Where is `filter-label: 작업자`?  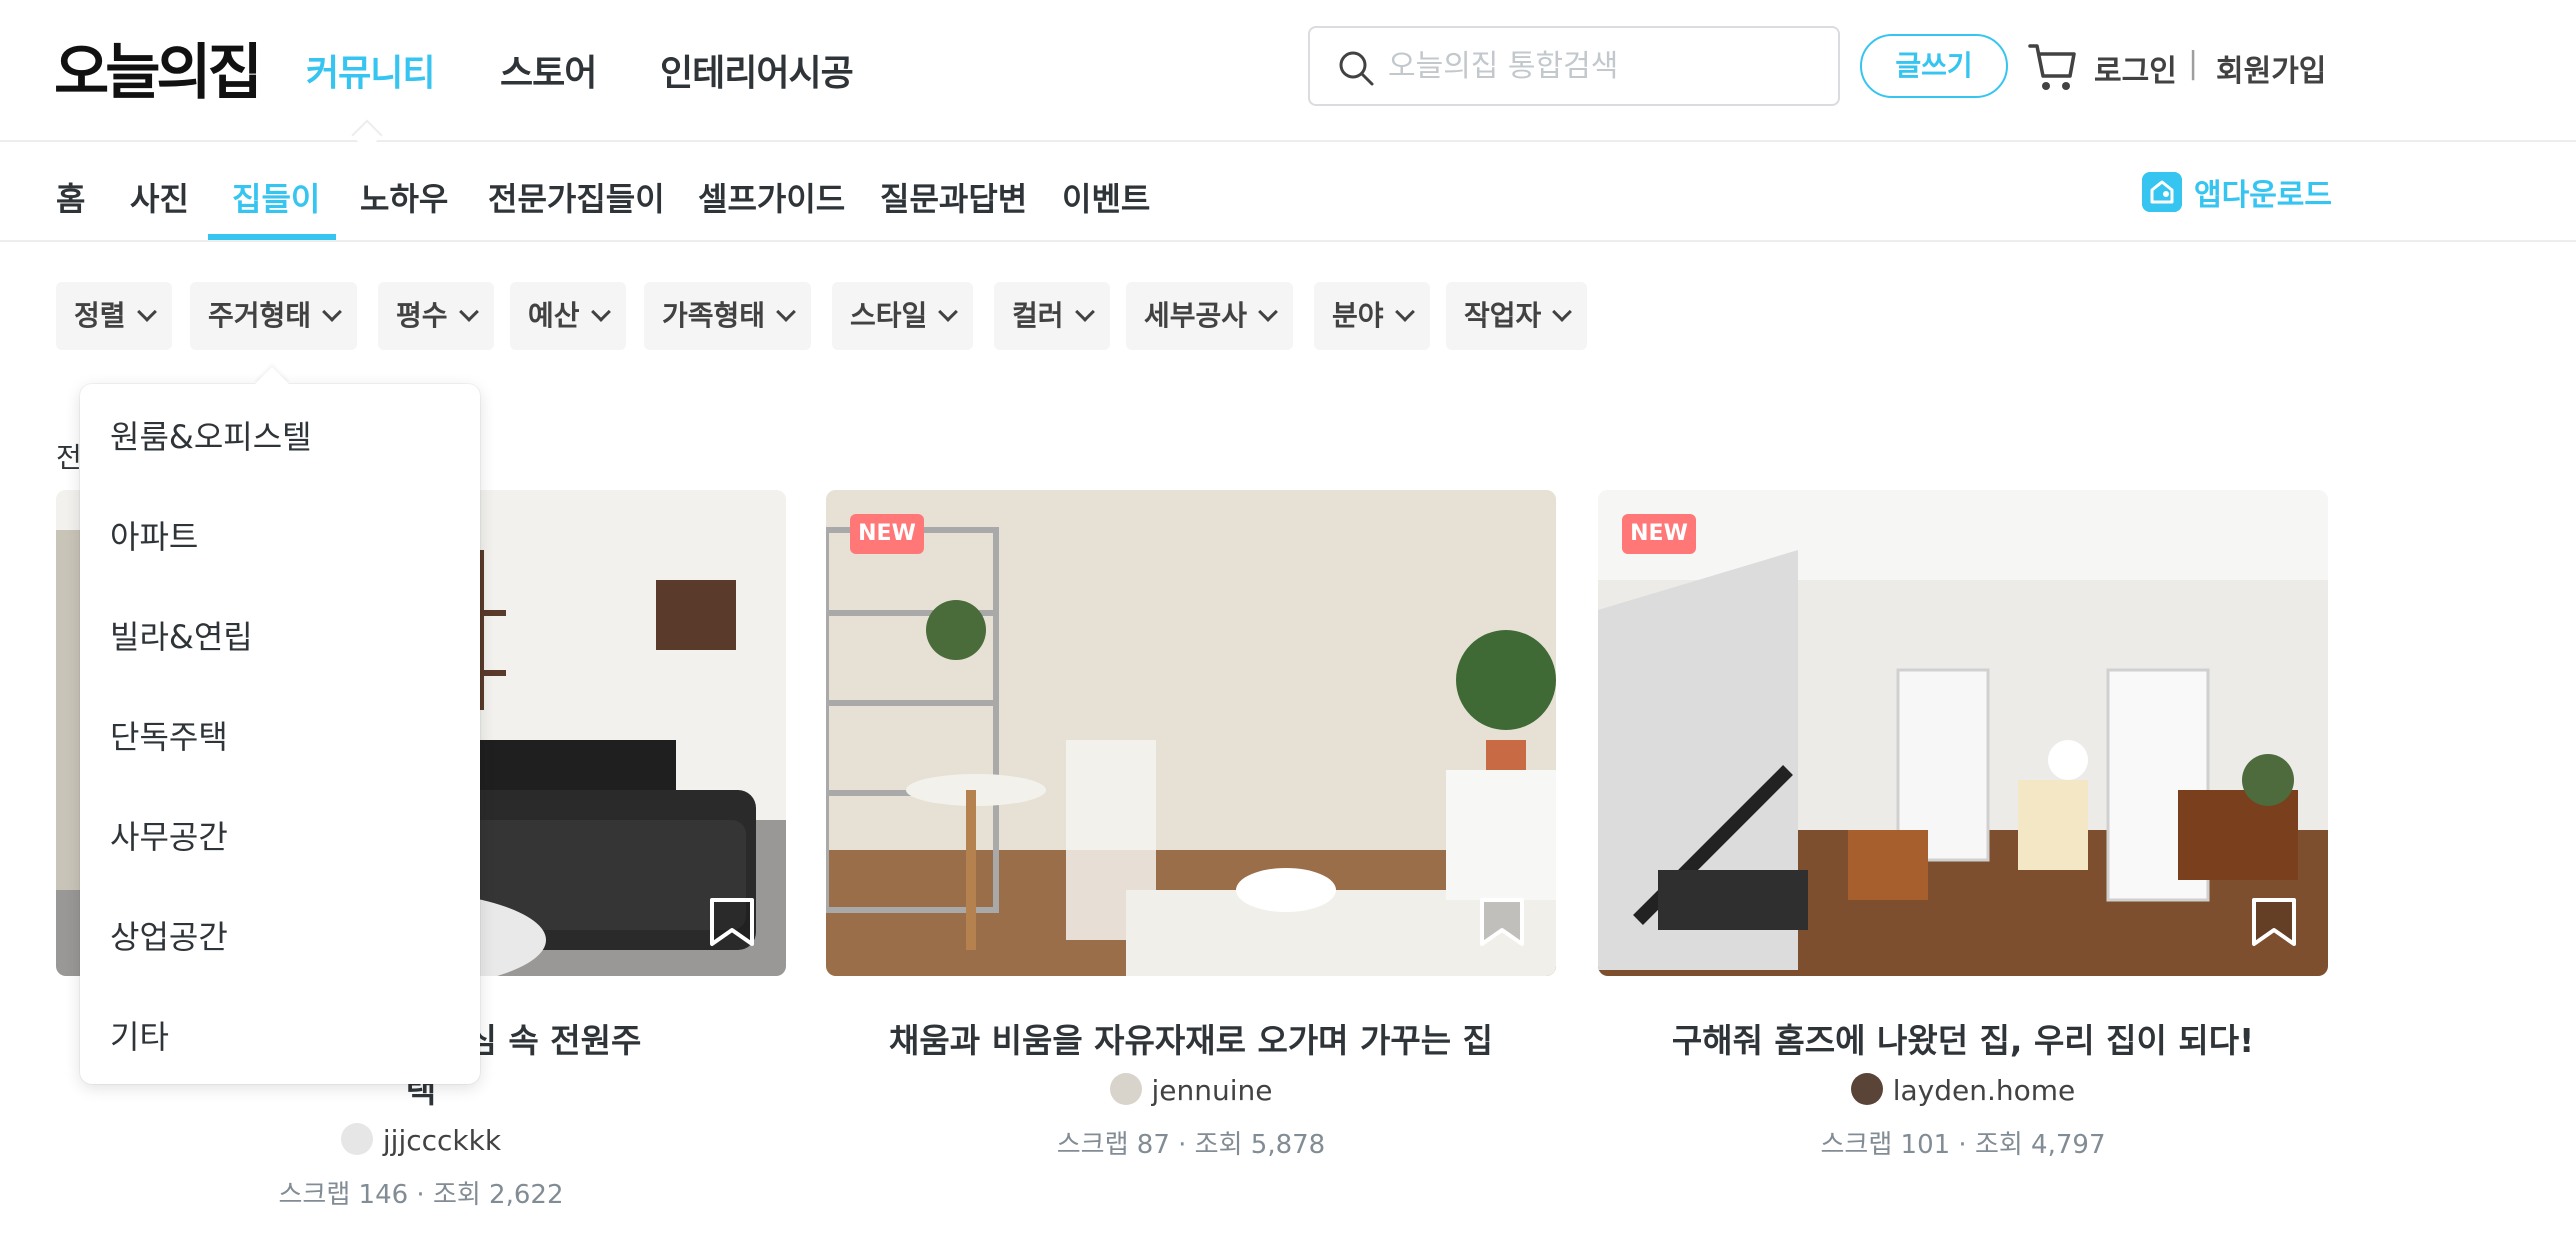
filter-label: 작업자 is located at coordinates (1503, 315).